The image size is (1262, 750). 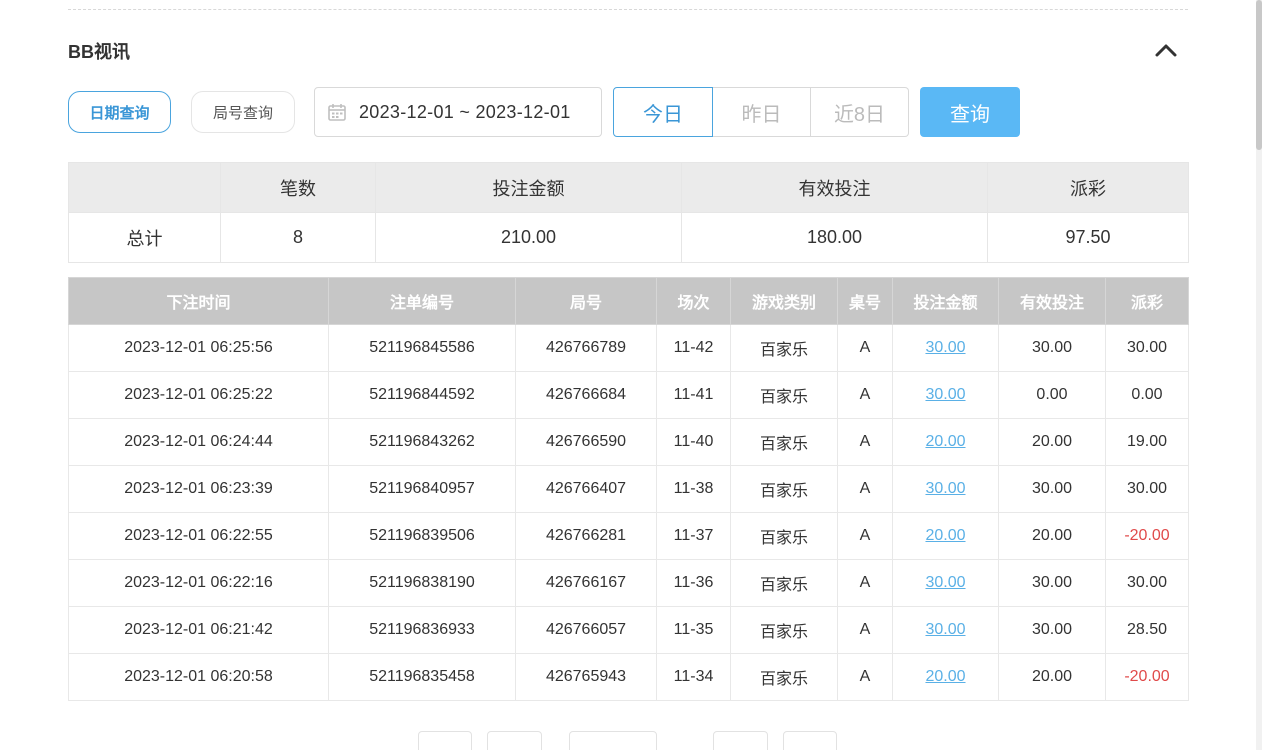 What do you see at coordinates (663, 112) in the screenshot?
I see `today-button: 今日` at bounding box center [663, 112].